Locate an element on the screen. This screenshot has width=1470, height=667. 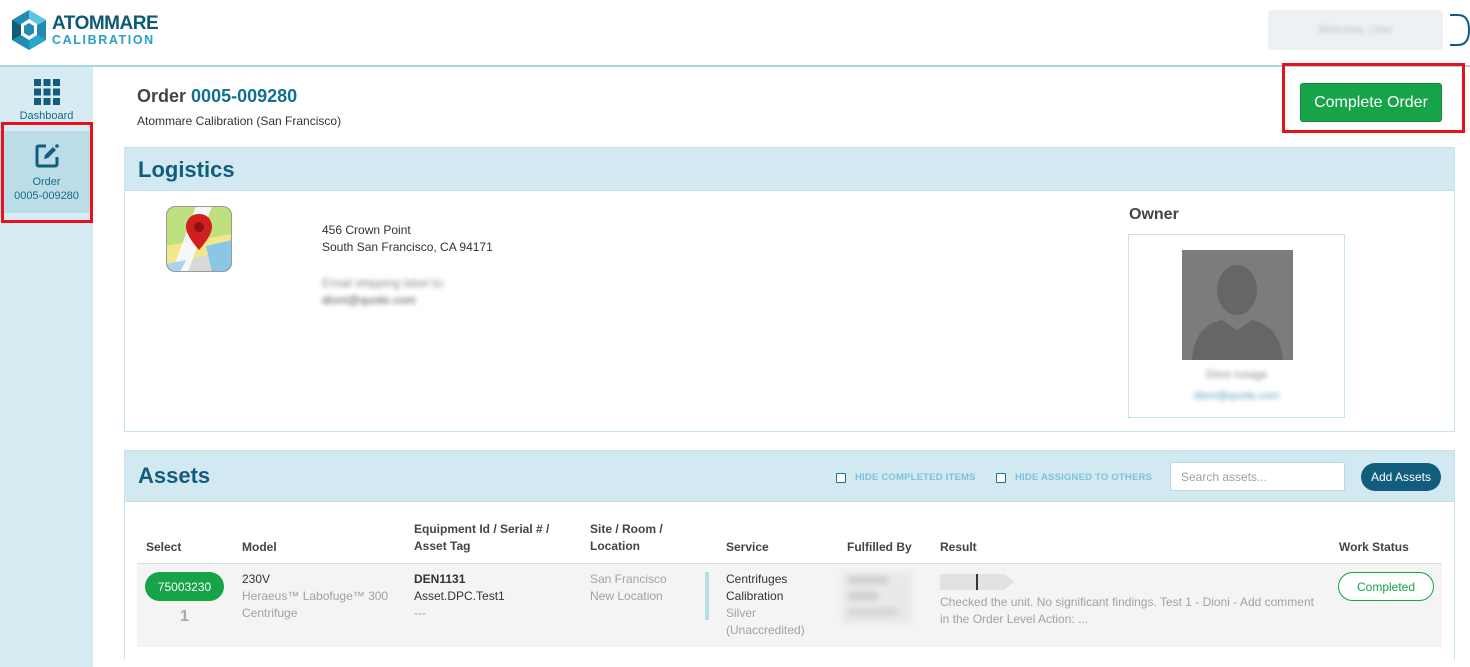
col-header-equipment: Equipment Id / Serial # / Asset Tag is located at coordinates (481, 538).